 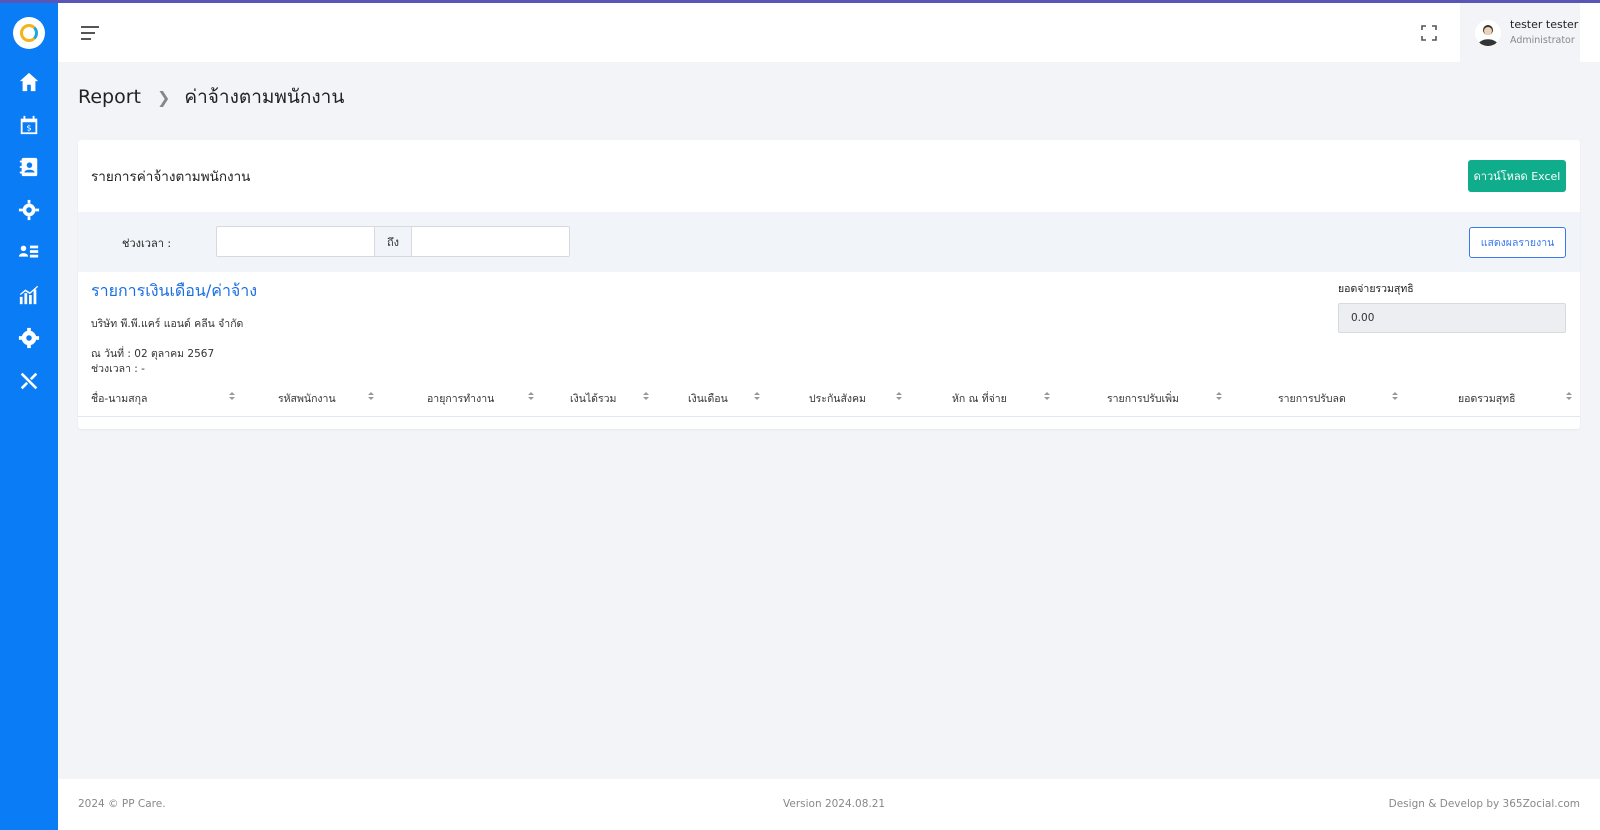 I want to click on sidebar-item-contacts, so click(x=29, y=167).